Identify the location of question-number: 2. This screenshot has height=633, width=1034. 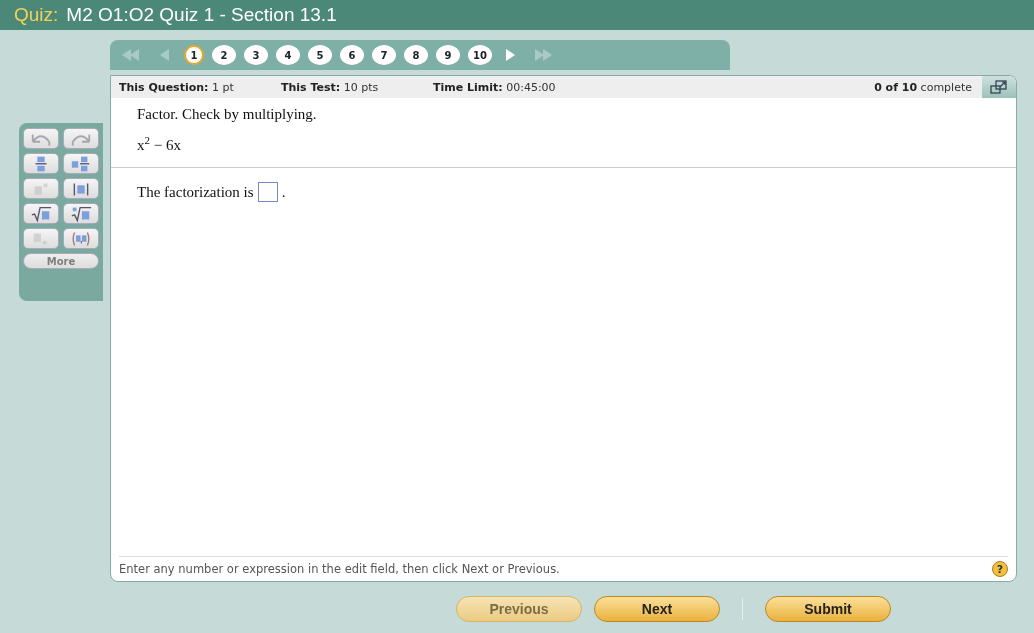
(224, 55).